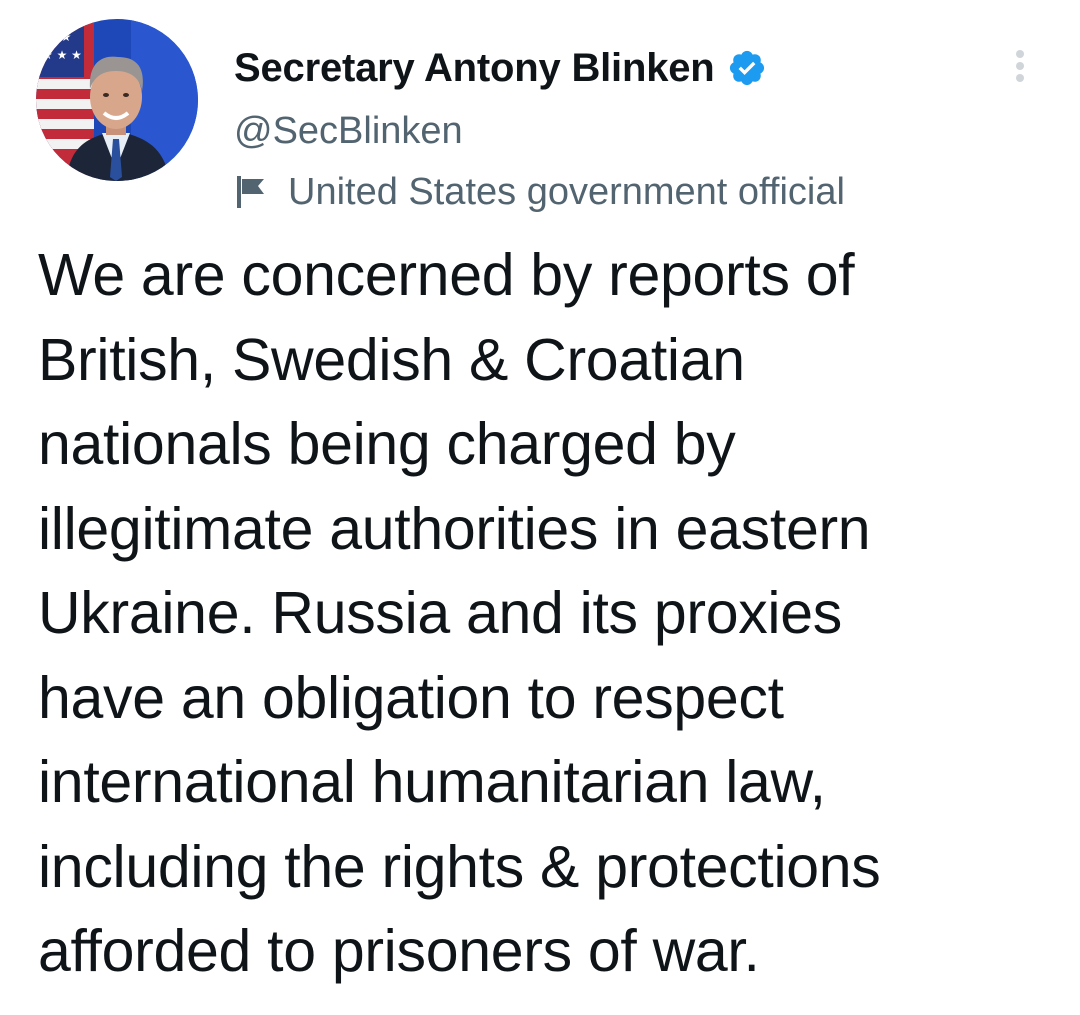 The image size is (1080, 1015). I want to click on government-label-text: United States government official, so click(566, 191).